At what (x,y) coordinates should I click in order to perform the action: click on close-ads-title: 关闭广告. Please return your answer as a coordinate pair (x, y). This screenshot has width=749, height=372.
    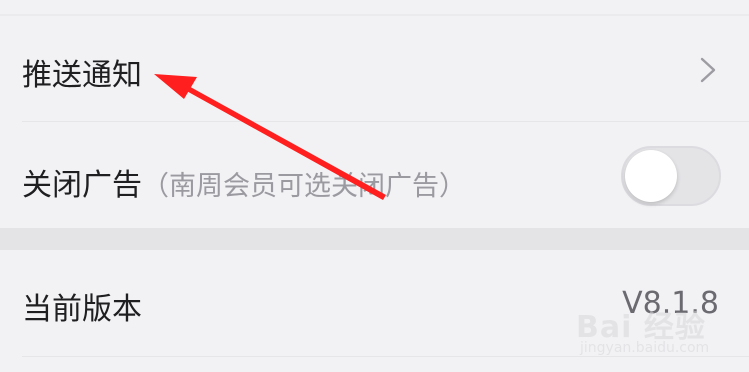
    Looking at the image, I should click on (82, 185).